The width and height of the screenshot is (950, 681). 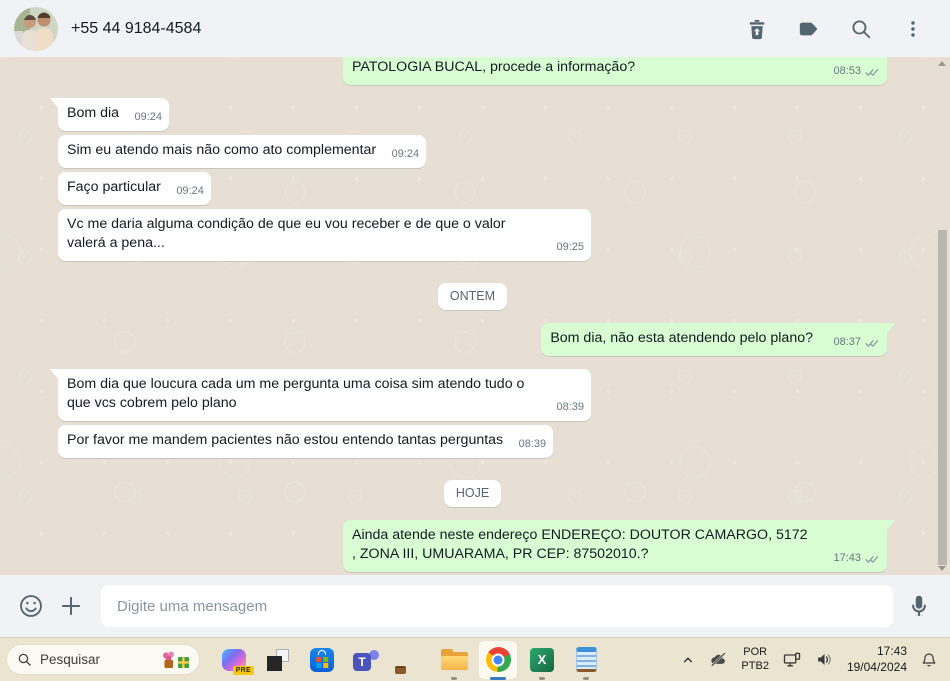 I want to click on squares-icon, so click(x=278, y=660).